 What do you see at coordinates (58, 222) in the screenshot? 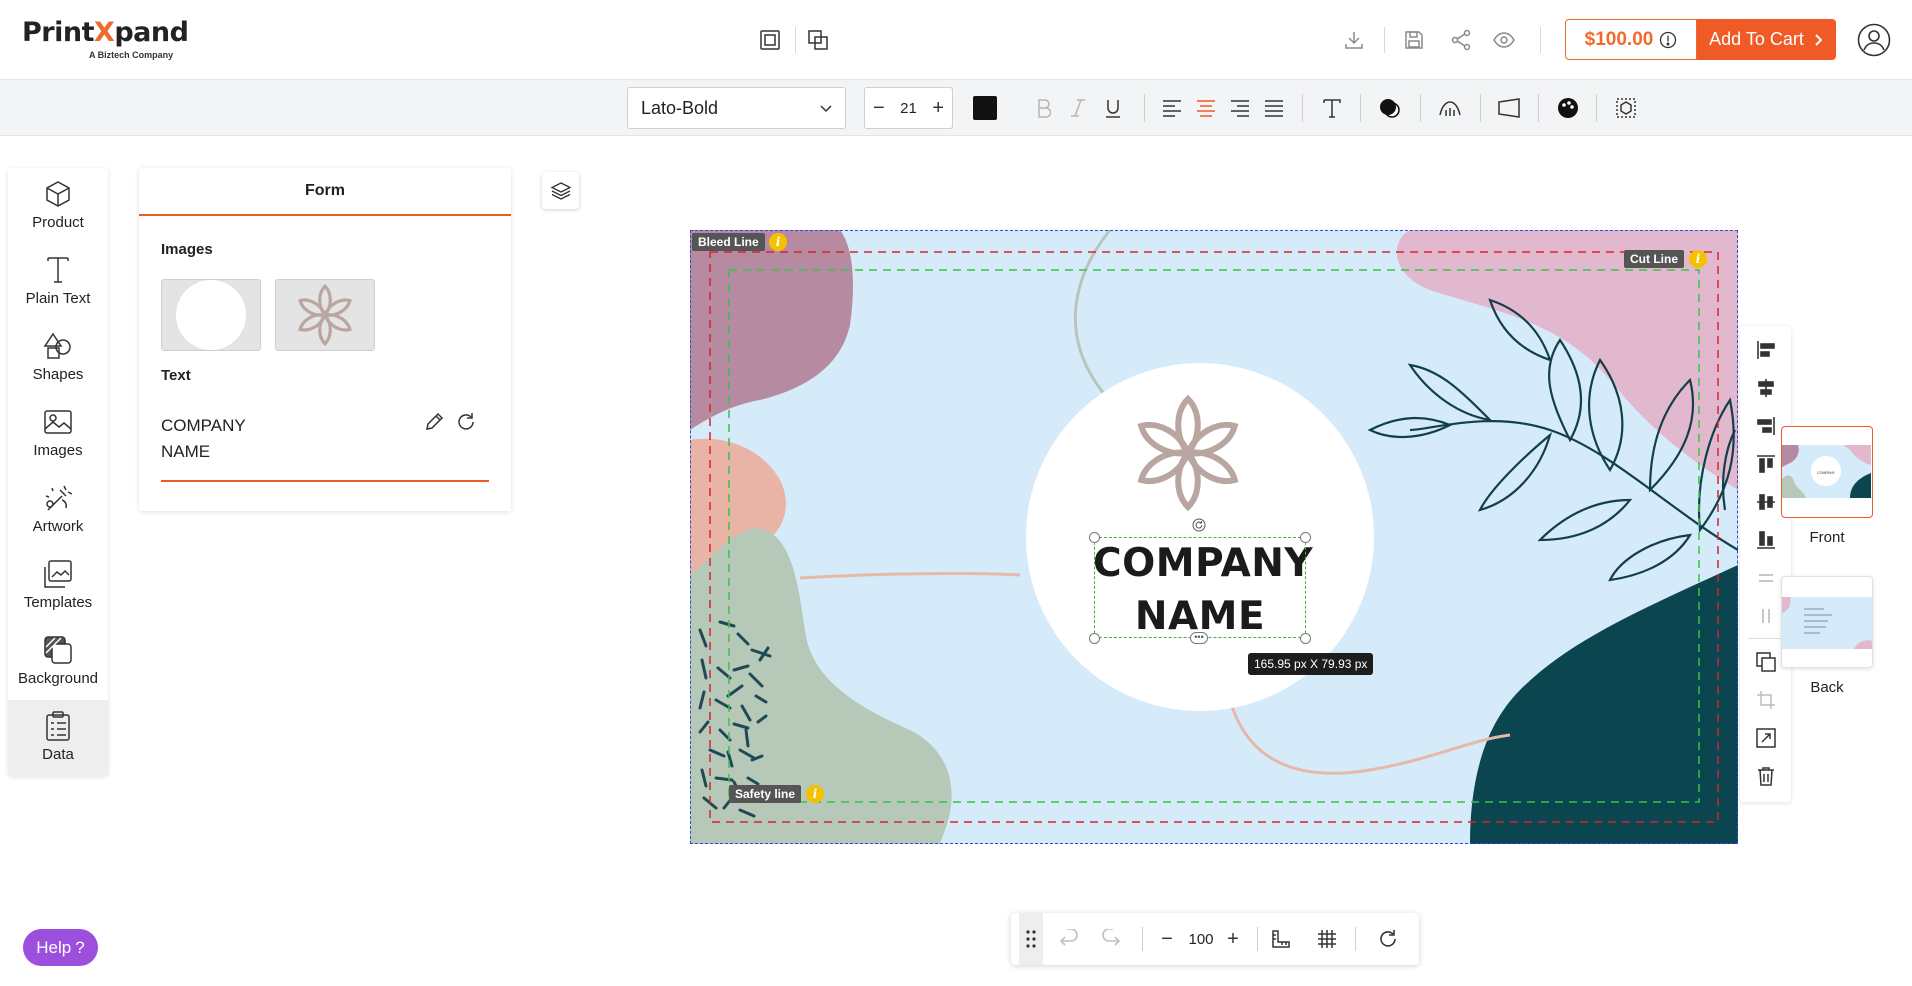
I see `sidebar-item-label: Product` at bounding box center [58, 222].